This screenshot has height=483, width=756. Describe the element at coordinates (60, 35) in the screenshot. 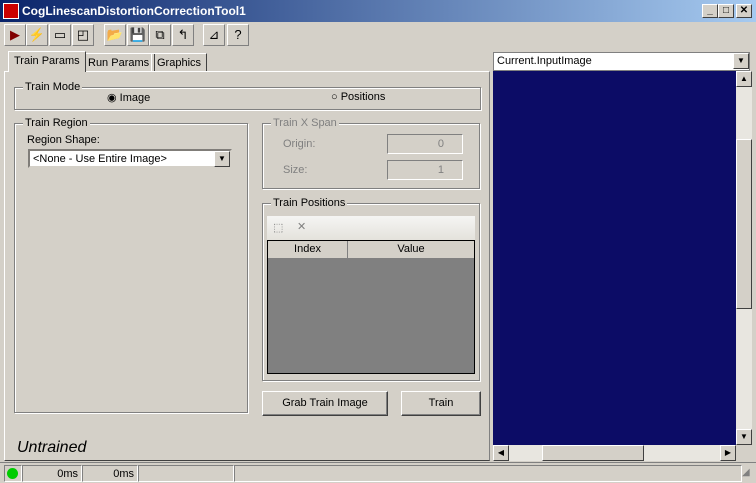

I see `show-tool-icon: ▭` at that location.